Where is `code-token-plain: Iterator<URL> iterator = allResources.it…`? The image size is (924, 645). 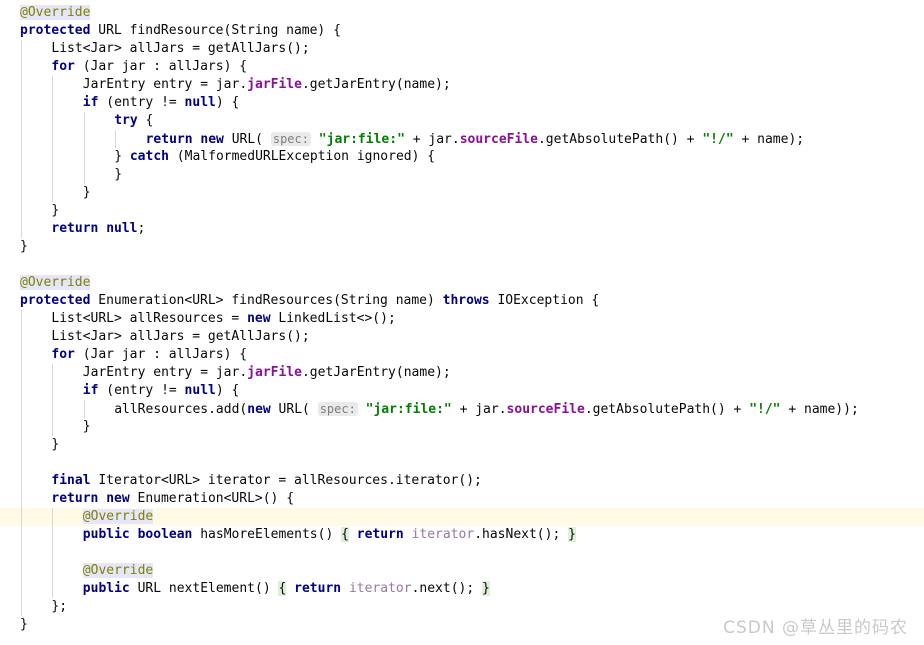 code-token-plain: Iterator<URL> iterator = allResources.it… is located at coordinates (286, 480).